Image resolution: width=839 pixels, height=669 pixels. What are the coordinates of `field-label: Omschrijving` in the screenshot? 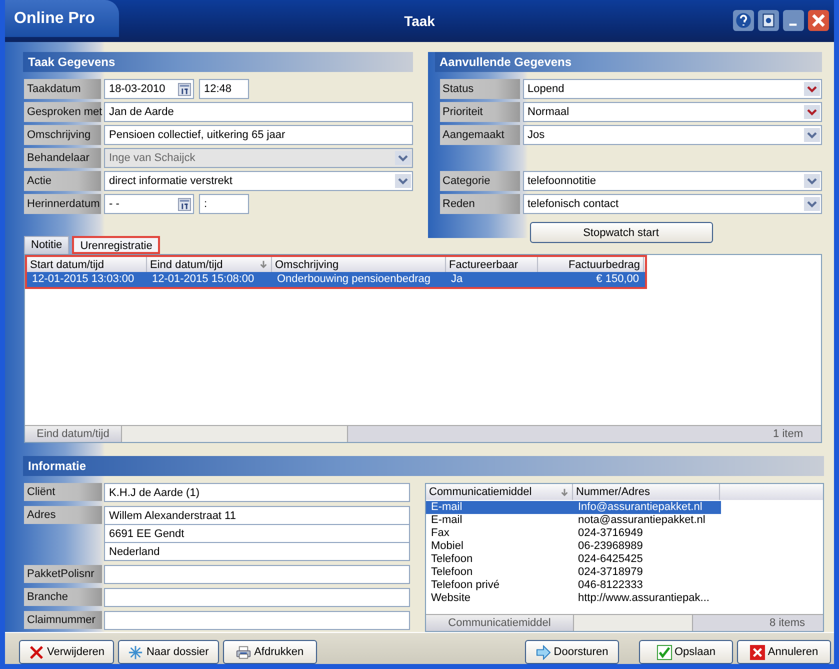 It's located at (62, 135).